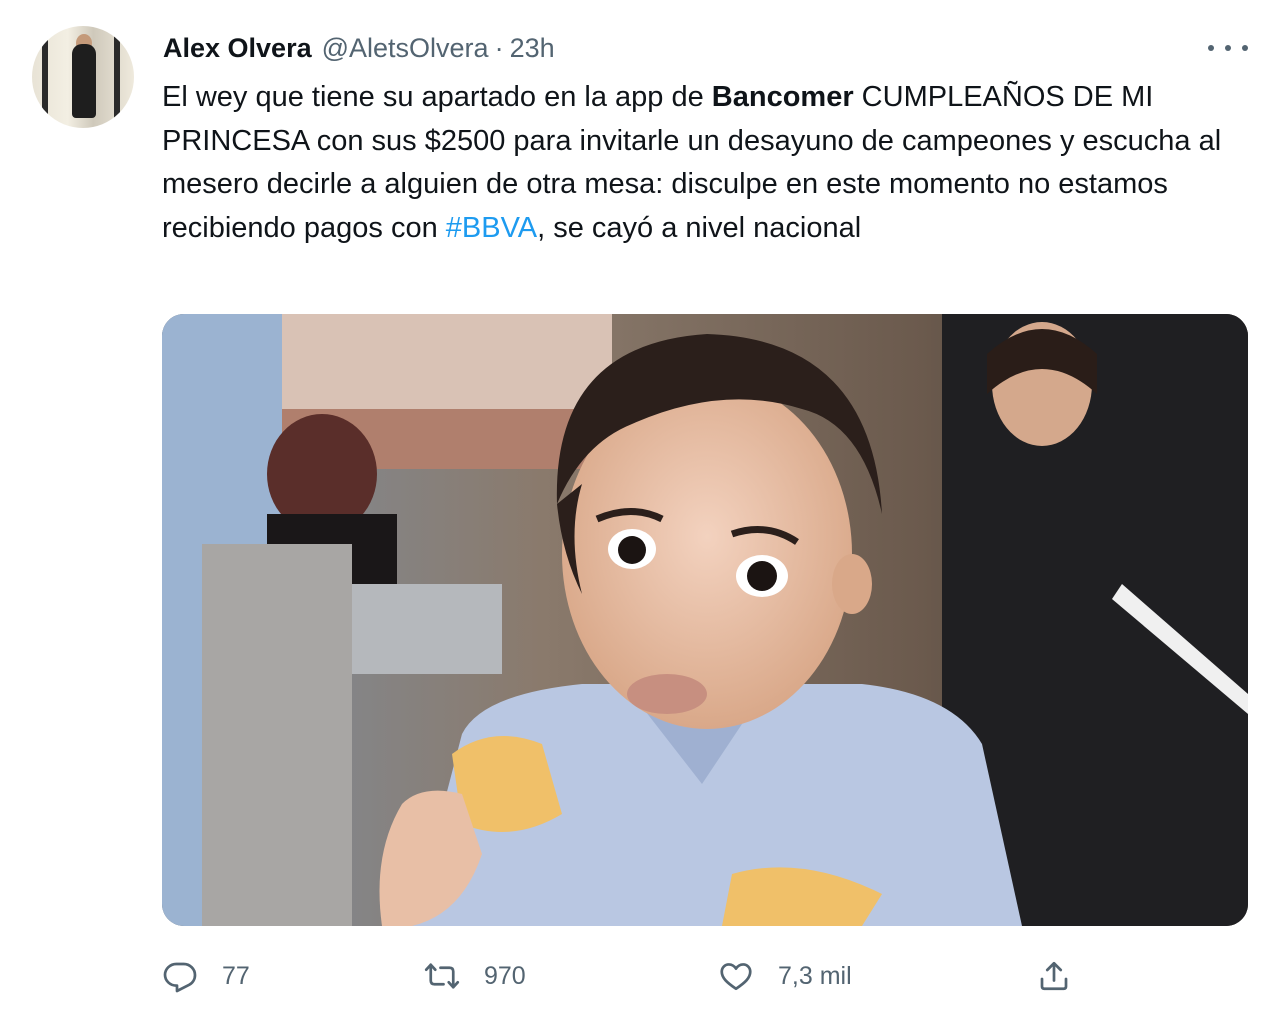 This screenshot has height=1024, width=1280. Describe the element at coordinates (442, 976) in the screenshot. I see `retweet-icon` at that location.